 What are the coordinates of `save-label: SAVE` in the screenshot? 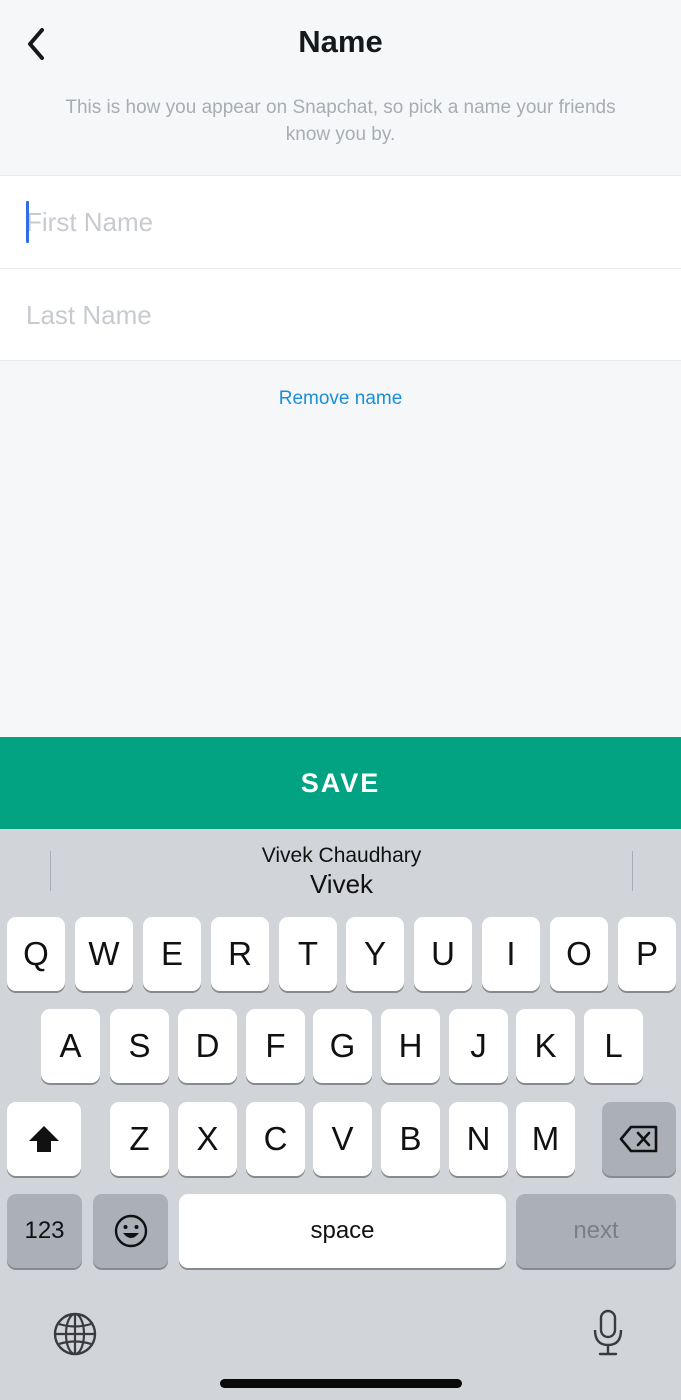 It's located at (340, 782).